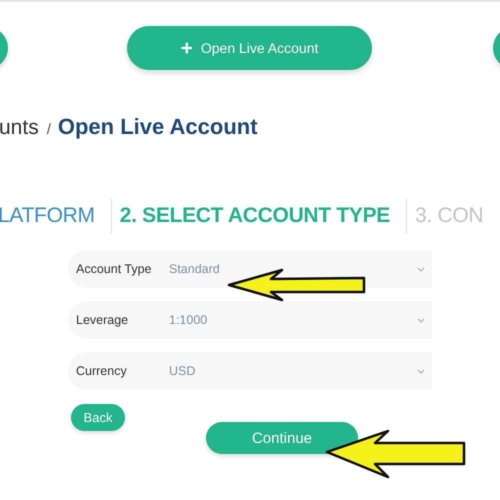 The width and height of the screenshot is (500, 500). What do you see at coordinates (250, 371) in the screenshot?
I see `select-field: Currency USD` at bounding box center [250, 371].